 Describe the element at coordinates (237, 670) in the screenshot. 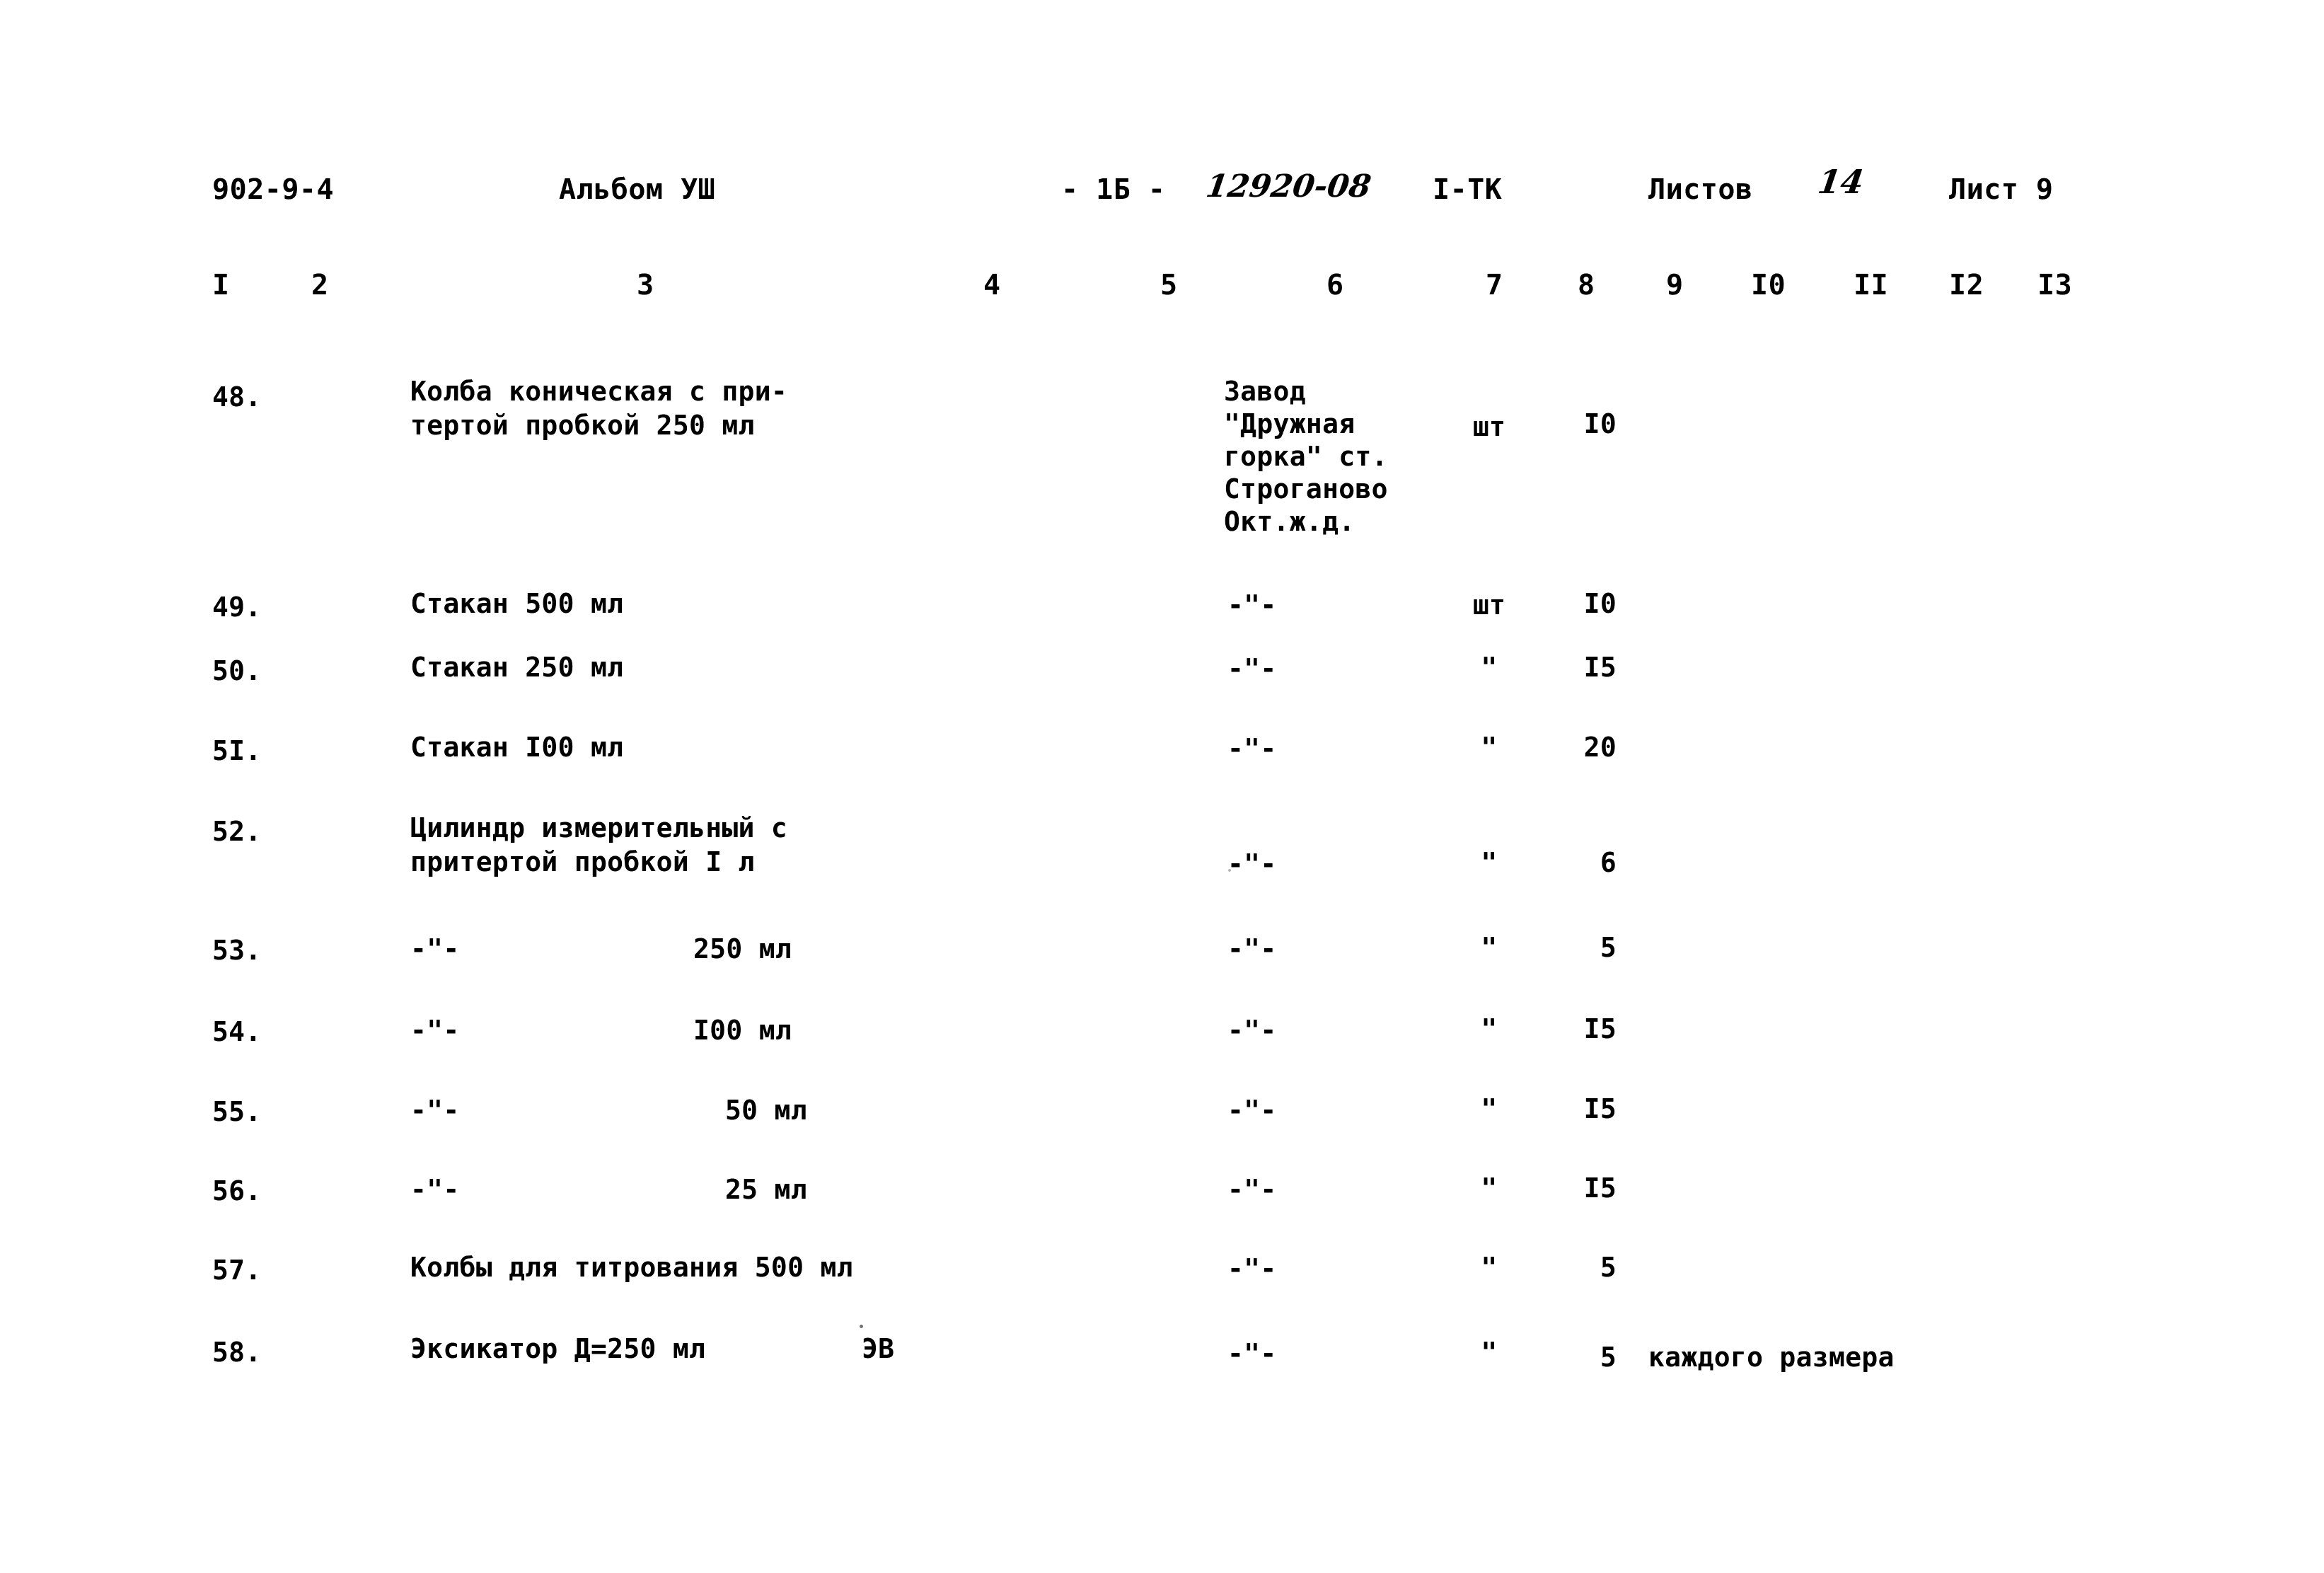

I see `row-number: 50.` at that location.